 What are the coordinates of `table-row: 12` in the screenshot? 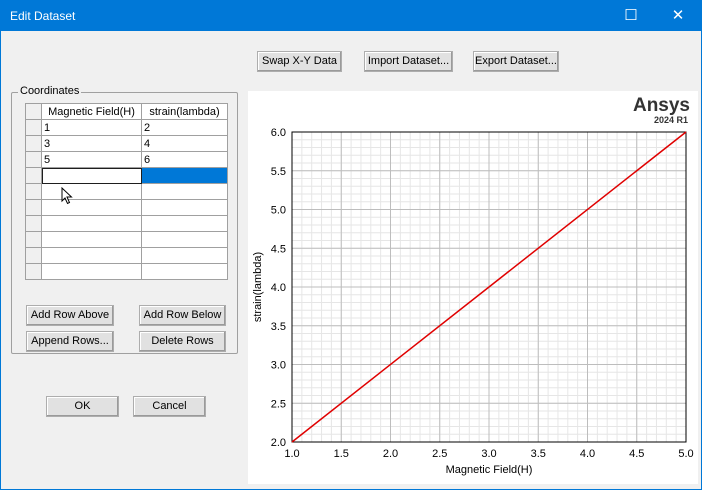 It's located at (126, 127).